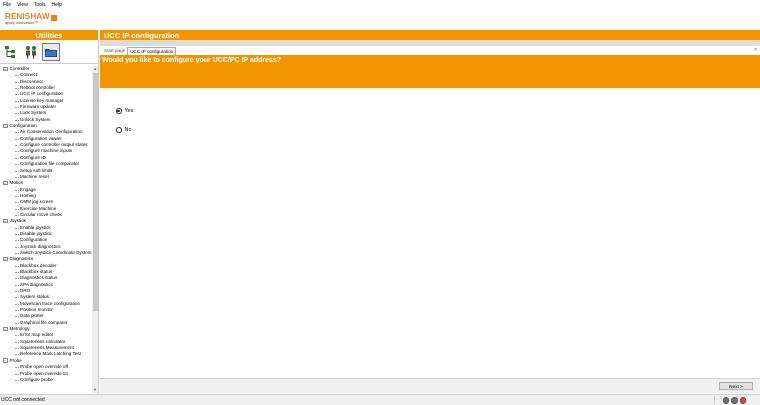 The height and width of the screenshot is (405, 760). I want to click on scroll-thumb, so click(95, 192).